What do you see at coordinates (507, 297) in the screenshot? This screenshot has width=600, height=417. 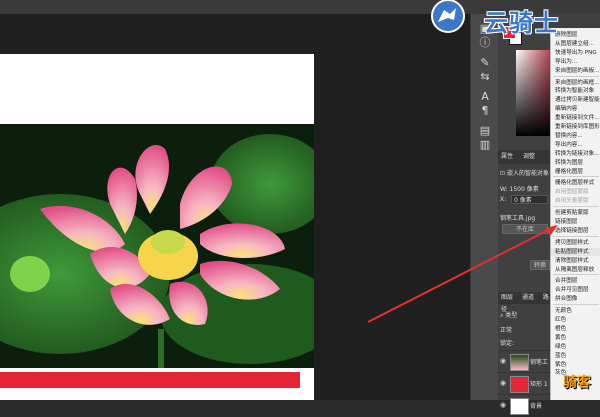 I see `tab-layers: 图层` at bounding box center [507, 297].